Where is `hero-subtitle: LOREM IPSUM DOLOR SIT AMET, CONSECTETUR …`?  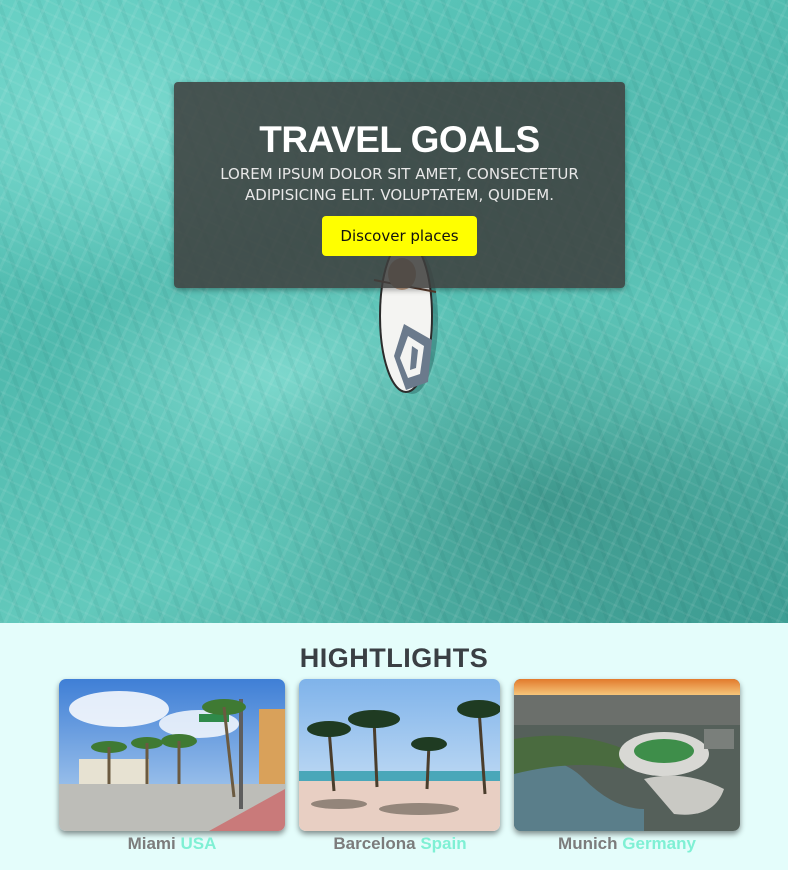
hero-subtitle: LOREM IPSUM DOLOR SIT AMET, CONSECTETUR … is located at coordinates (399, 184).